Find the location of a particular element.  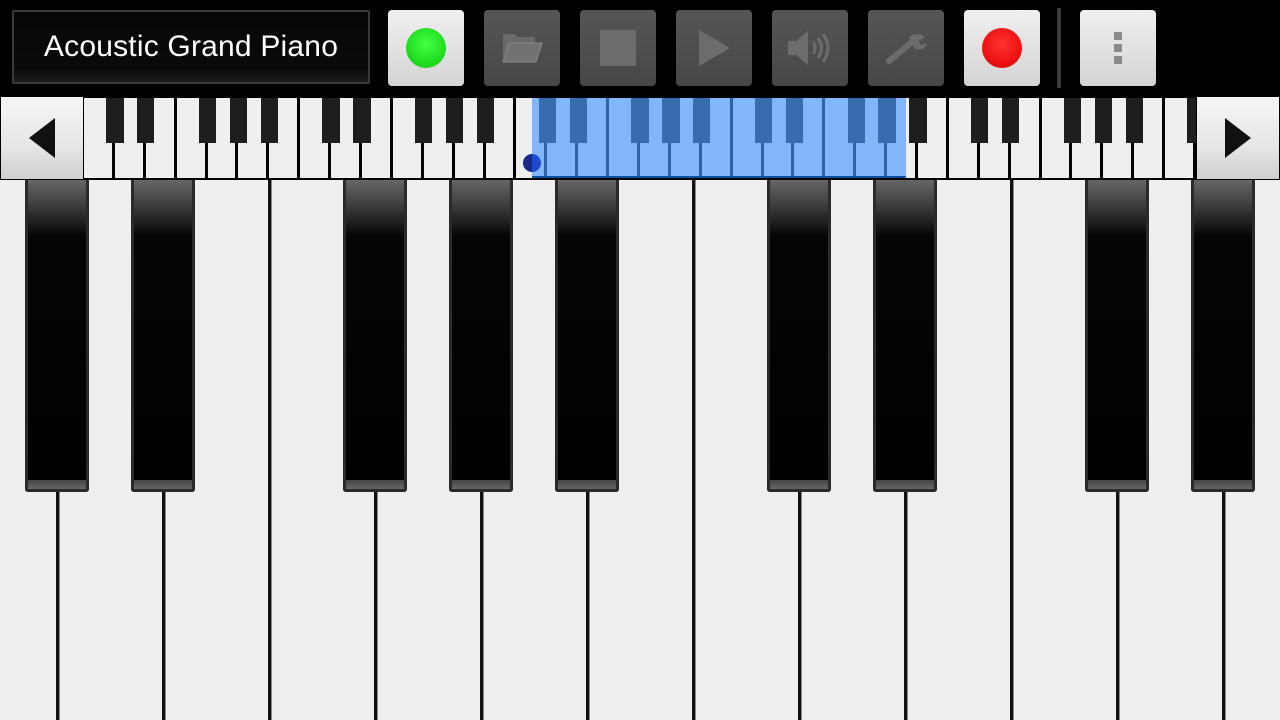

wrench-icon is located at coordinates (906, 49).